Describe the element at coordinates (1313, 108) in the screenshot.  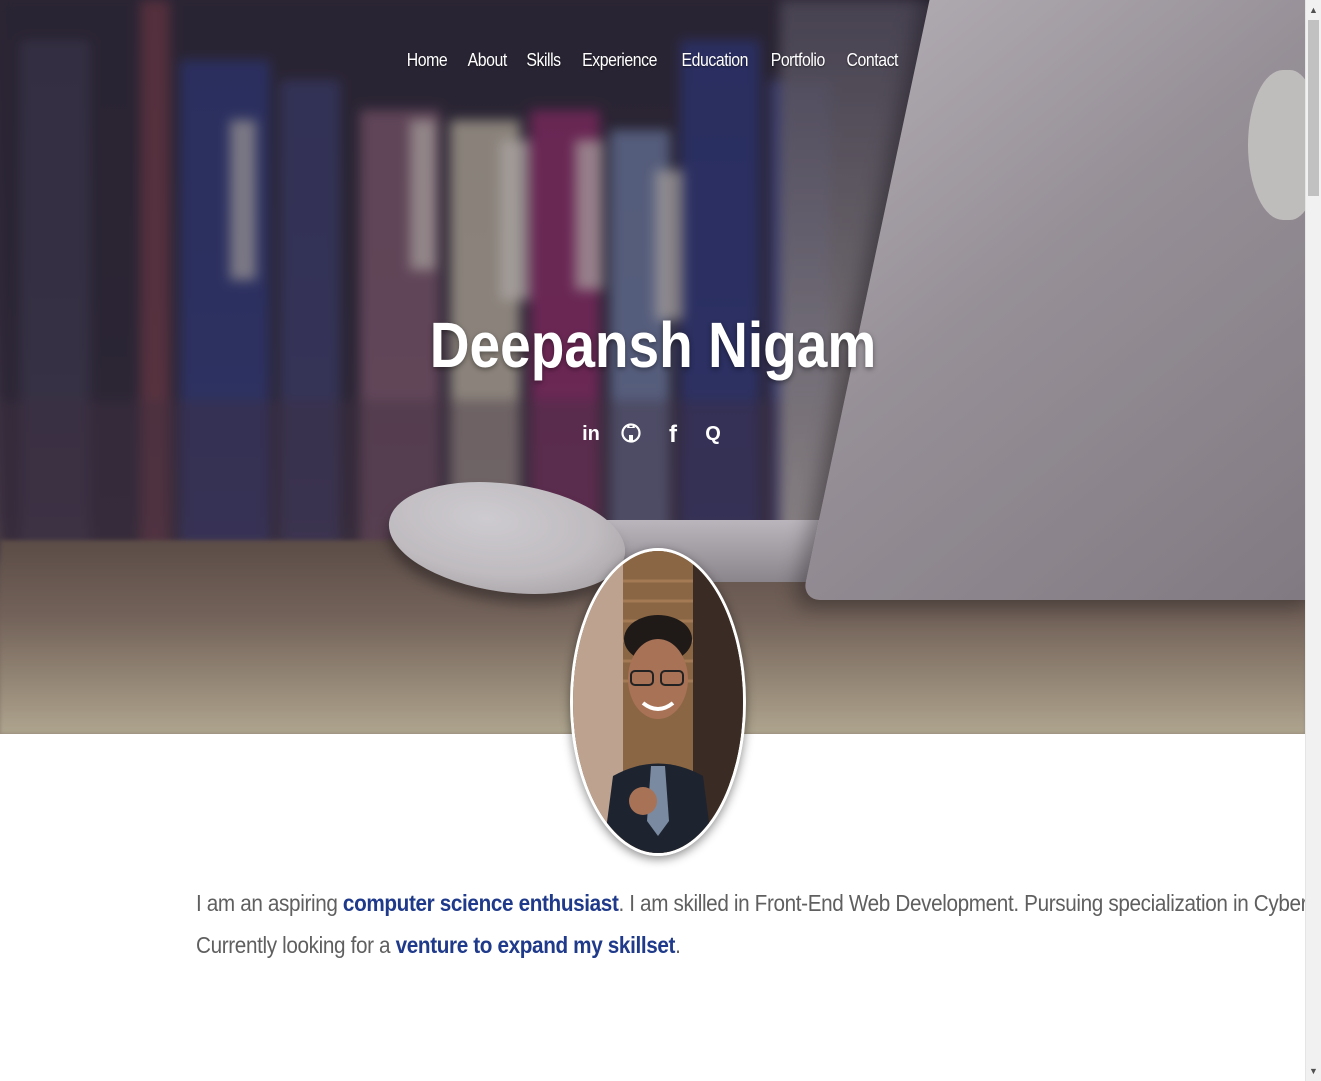
I see `scrollbar-thumb` at that location.